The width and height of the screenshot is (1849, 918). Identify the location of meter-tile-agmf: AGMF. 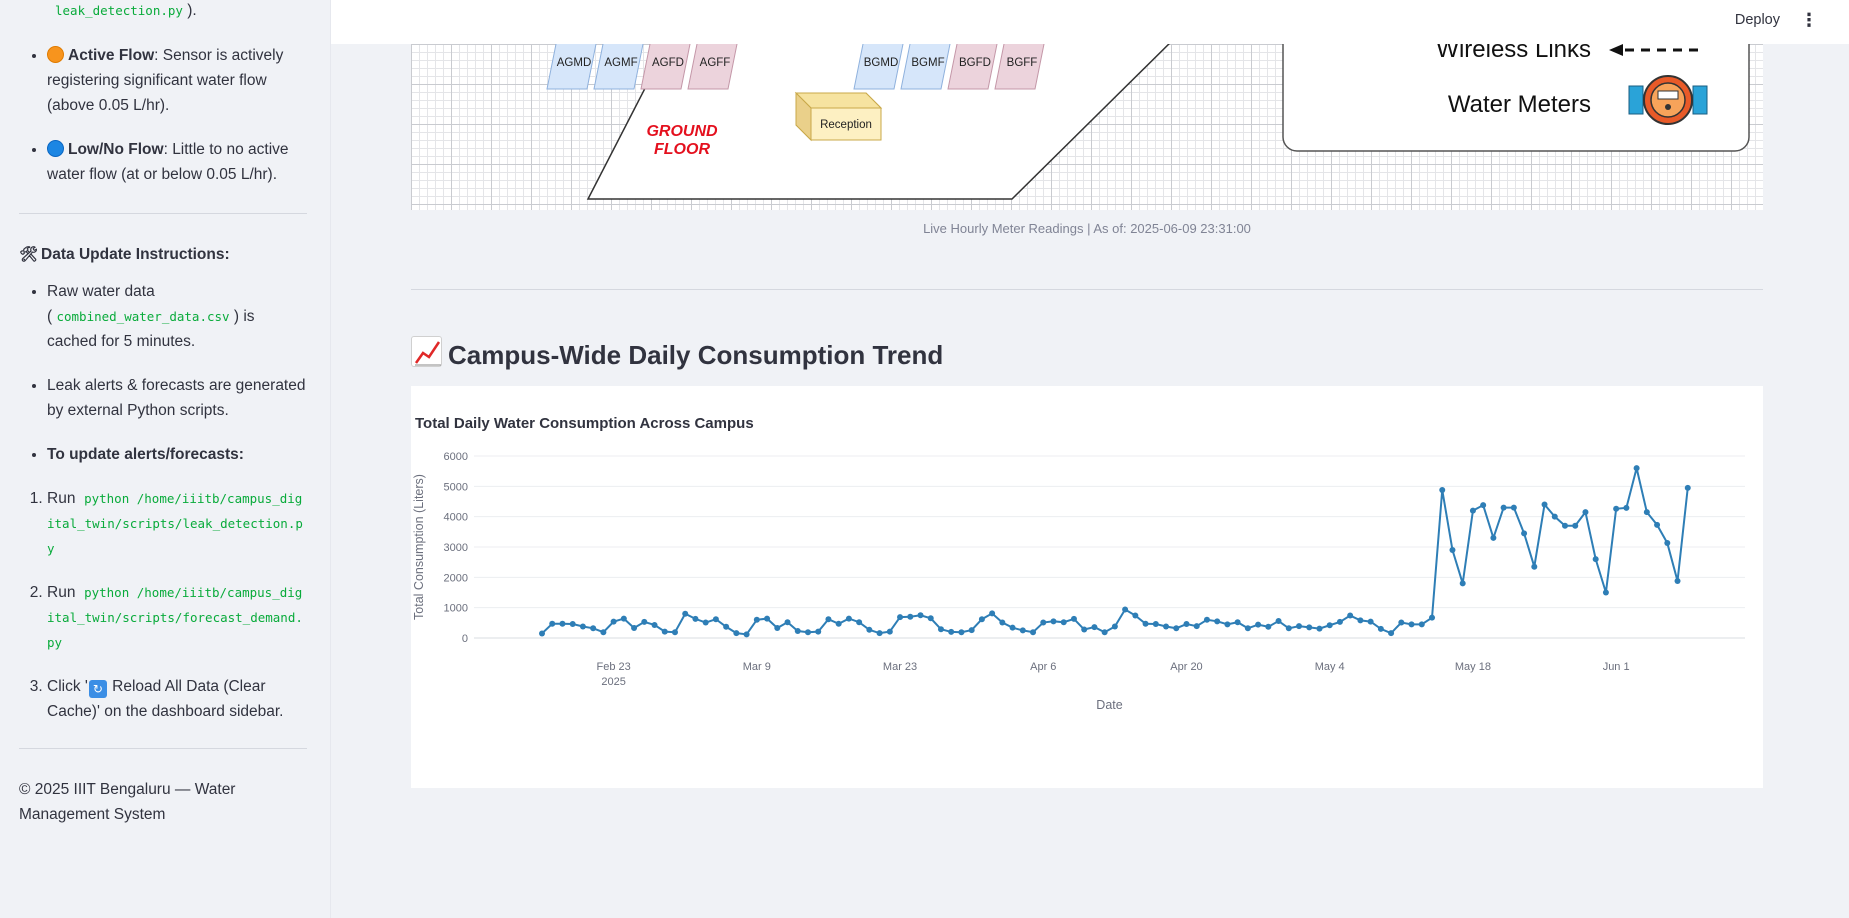
(618, 67).